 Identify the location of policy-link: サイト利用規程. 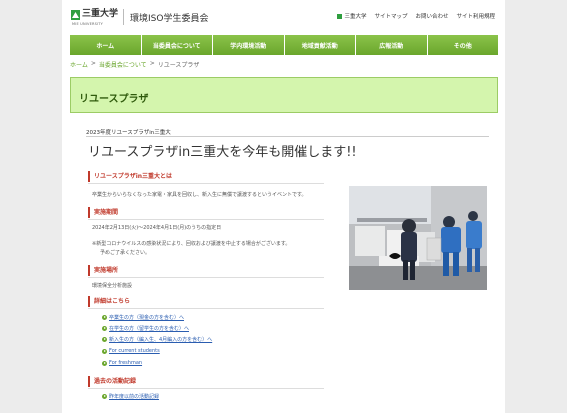
(475, 16).